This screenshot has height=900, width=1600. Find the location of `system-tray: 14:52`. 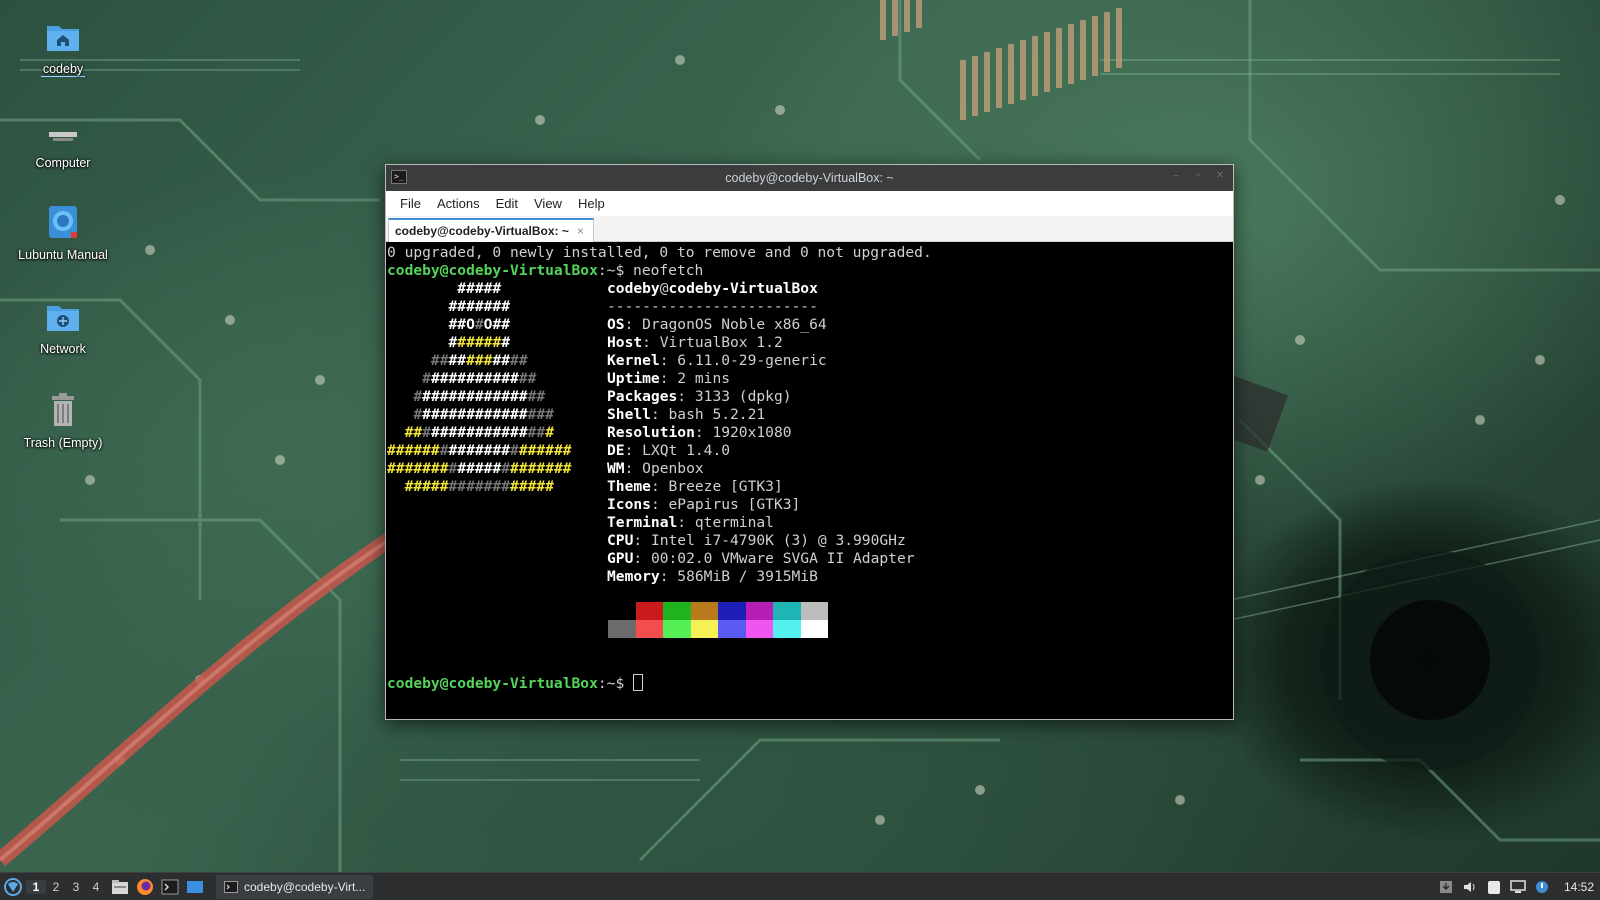

system-tray: 14:52 is located at coordinates (1519, 887).